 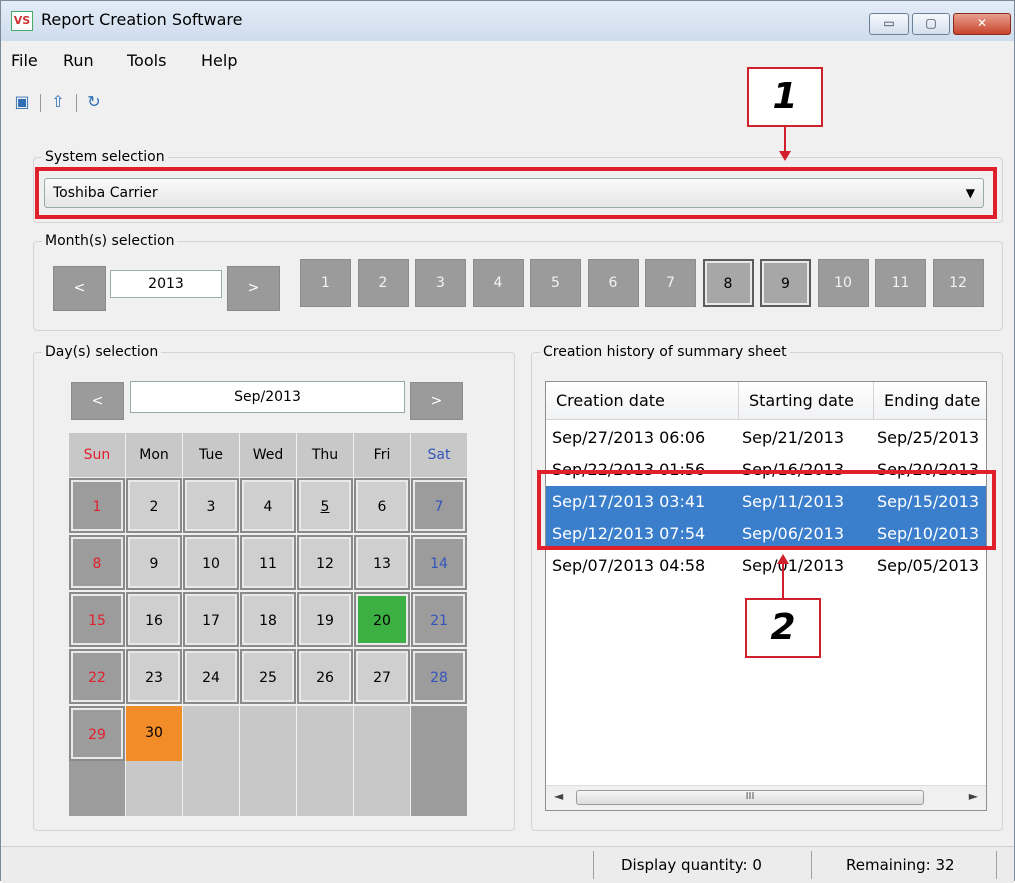 I want to click on callout-1-label: 1, so click(x=785, y=97).